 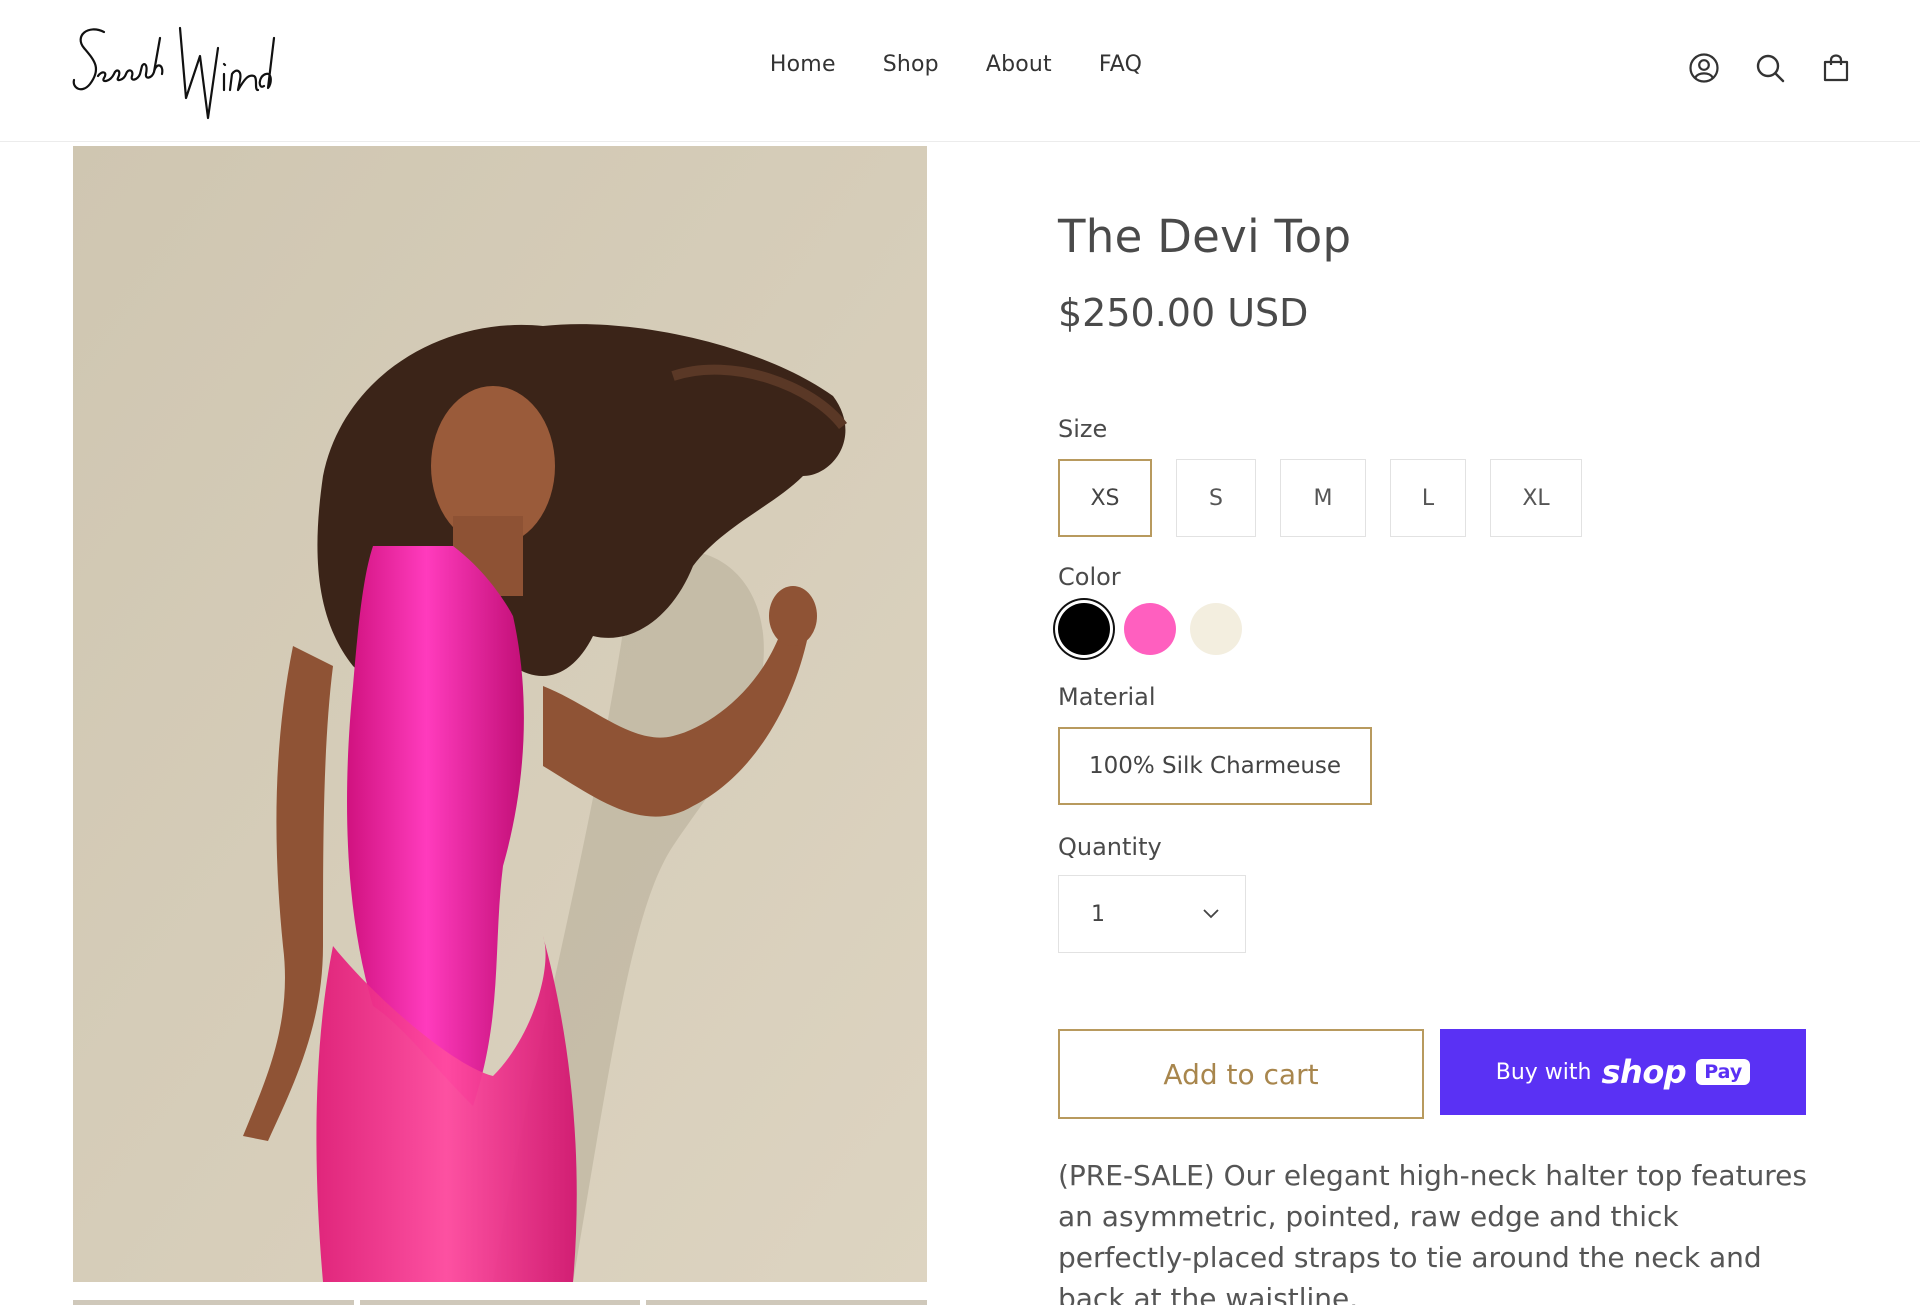 What do you see at coordinates (1150, 629) in the screenshot?
I see `color-swatch-pink` at bounding box center [1150, 629].